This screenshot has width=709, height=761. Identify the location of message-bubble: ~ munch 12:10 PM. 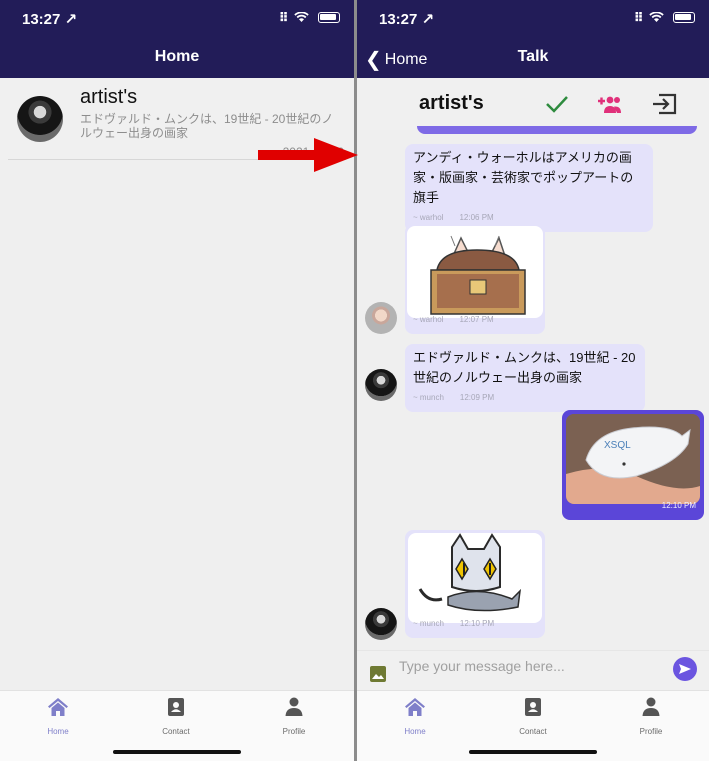
(475, 584).